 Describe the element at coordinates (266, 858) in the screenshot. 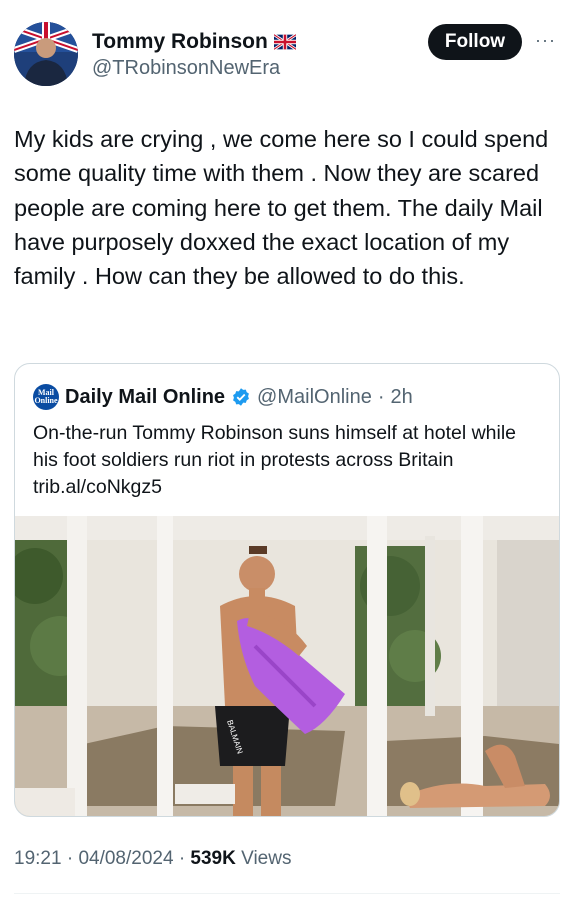

I see `views-label: Views` at that location.